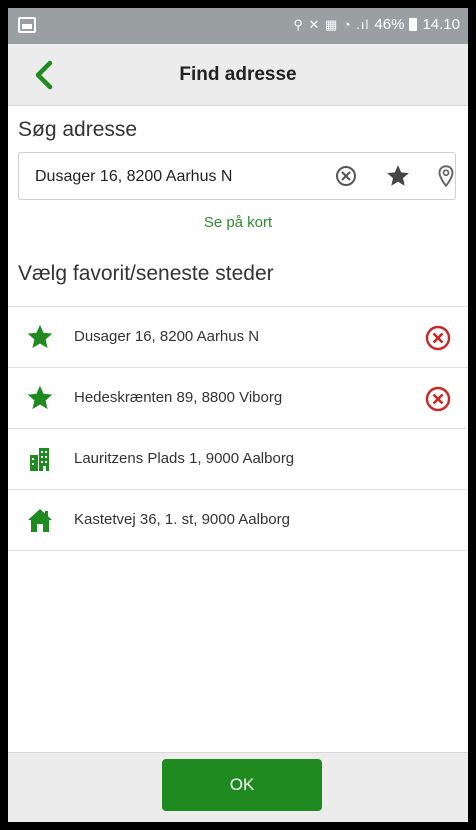  Describe the element at coordinates (413, 24) in the screenshot. I see `battery-icon` at that location.